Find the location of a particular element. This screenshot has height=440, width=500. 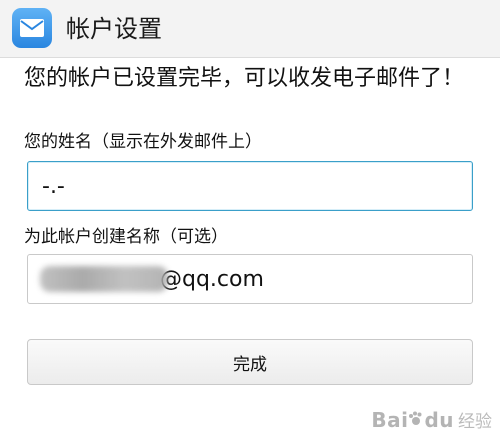

account-email-suffix: @qq.com is located at coordinates (212, 279).